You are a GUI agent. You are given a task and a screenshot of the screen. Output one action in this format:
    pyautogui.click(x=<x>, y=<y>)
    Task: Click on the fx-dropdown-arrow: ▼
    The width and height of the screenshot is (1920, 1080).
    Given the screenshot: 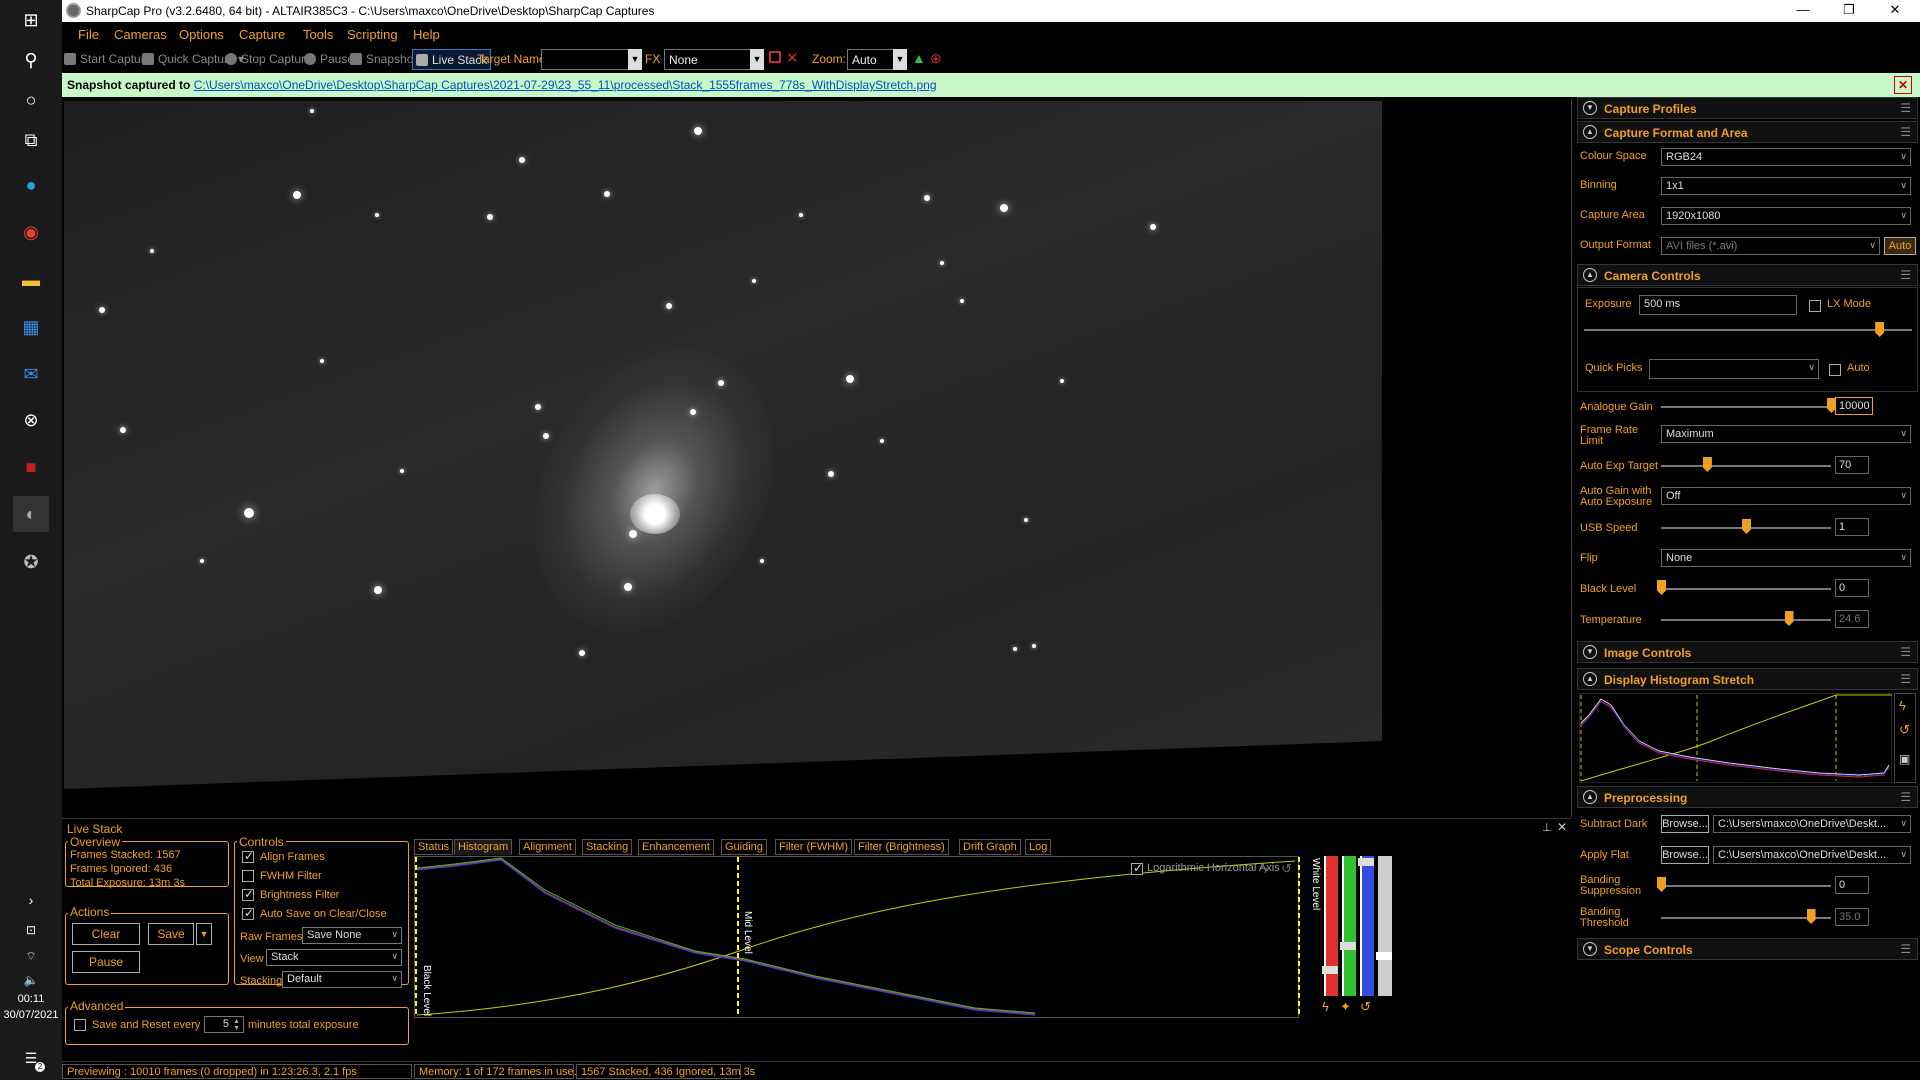 What is the action you would take?
    pyautogui.click(x=757, y=59)
    